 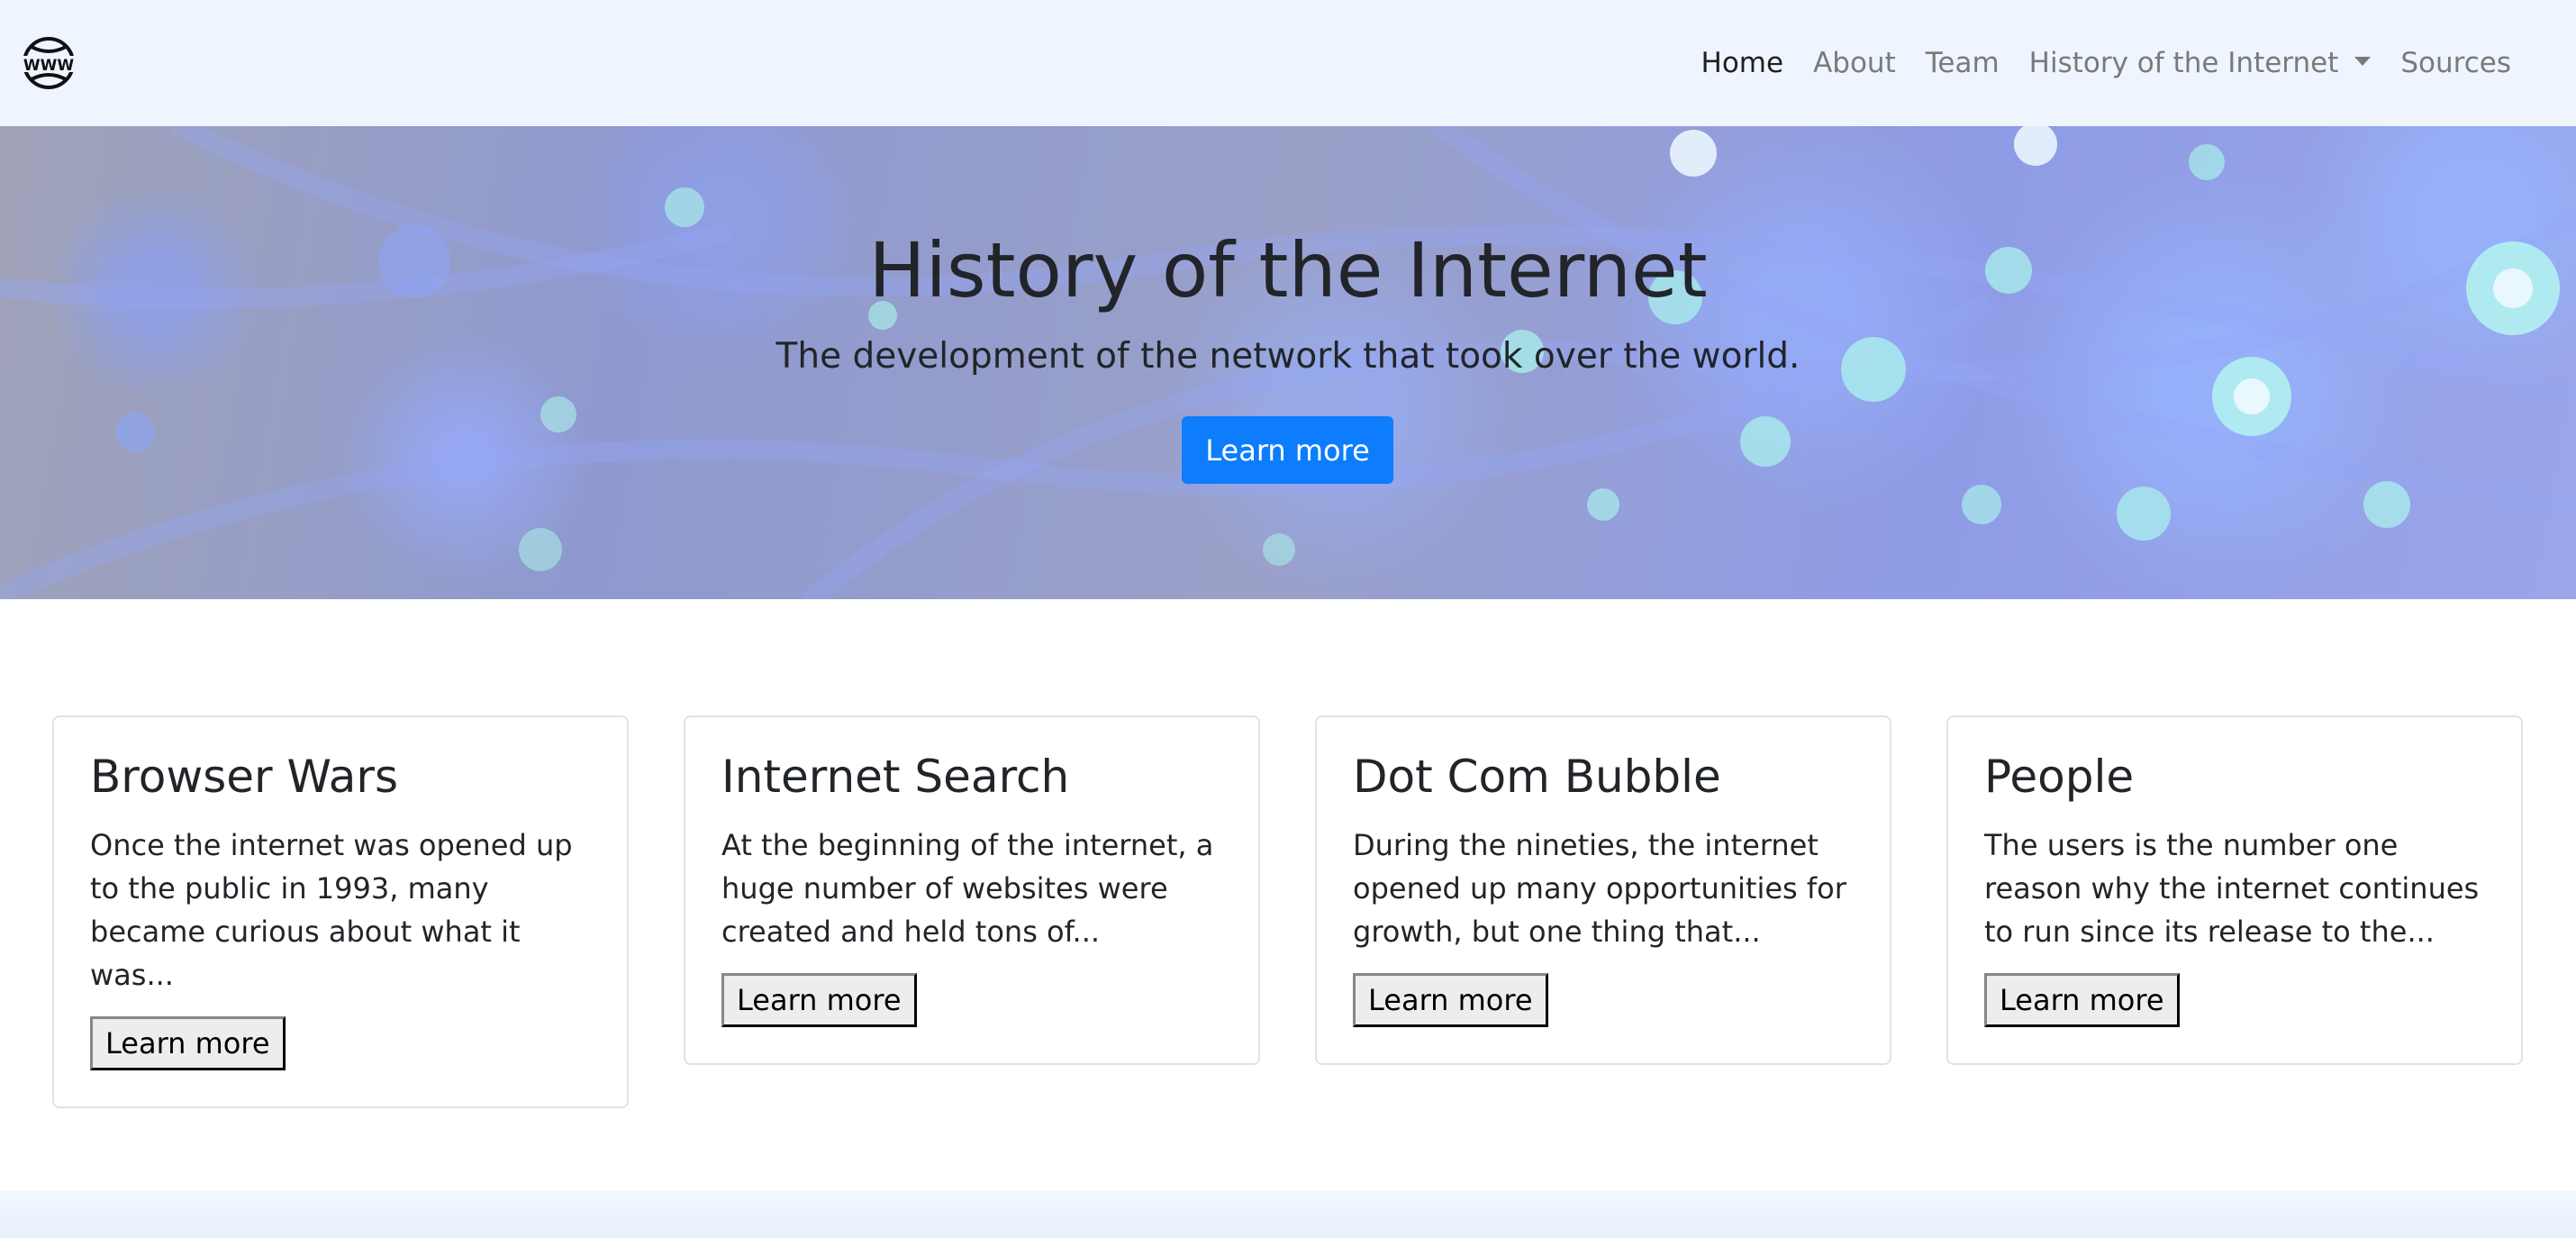 I want to click on card-title: Dot Com Bubble, so click(x=1537, y=777).